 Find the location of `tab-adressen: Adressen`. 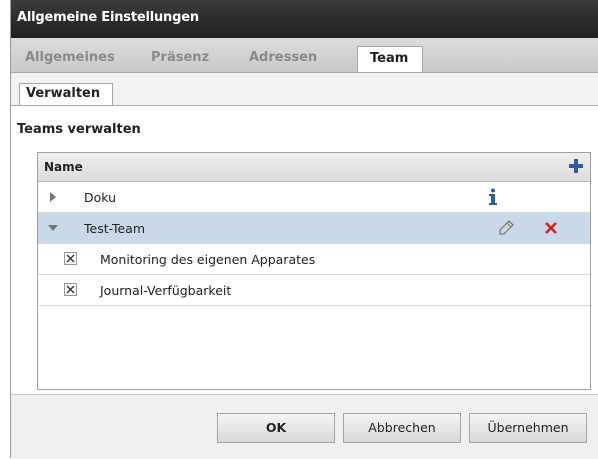

tab-adressen: Adressen is located at coordinates (283, 57).